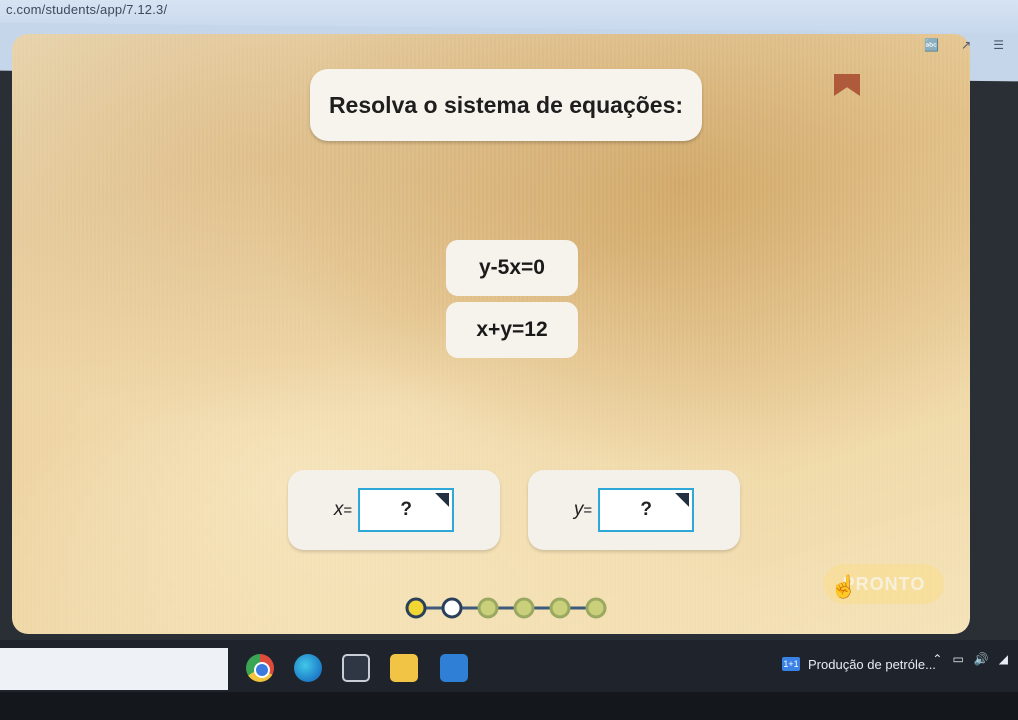  What do you see at coordinates (981, 659) in the screenshot?
I see `volume-icon: 🔊` at bounding box center [981, 659].